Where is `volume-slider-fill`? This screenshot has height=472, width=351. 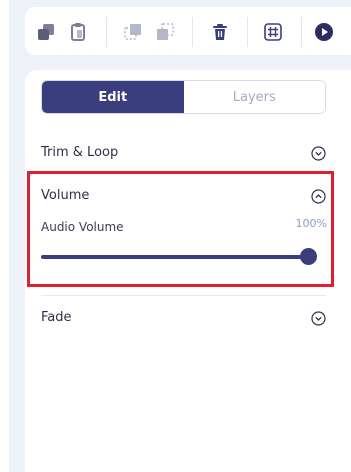
volume-slider-fill is located at coordinates (175, 257).